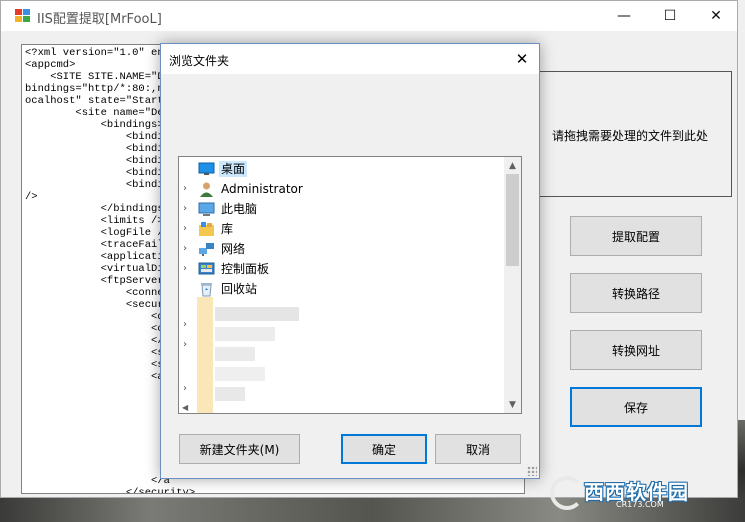 The height and width of the screenshot is (522, 745). Describe the element at coordinates (206, 289) in the screenshot. I see `recycle-bin-icon` at that location.